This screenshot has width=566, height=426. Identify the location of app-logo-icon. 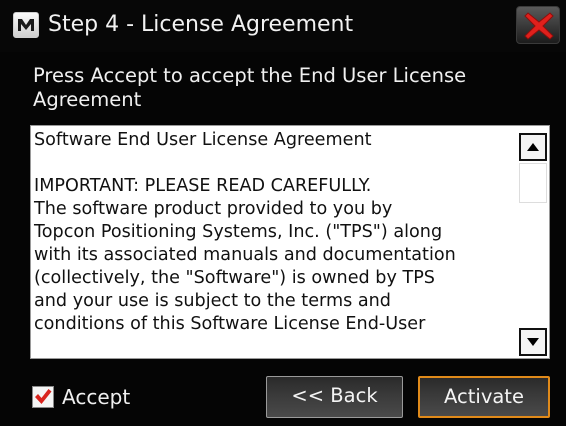
(26, 25).